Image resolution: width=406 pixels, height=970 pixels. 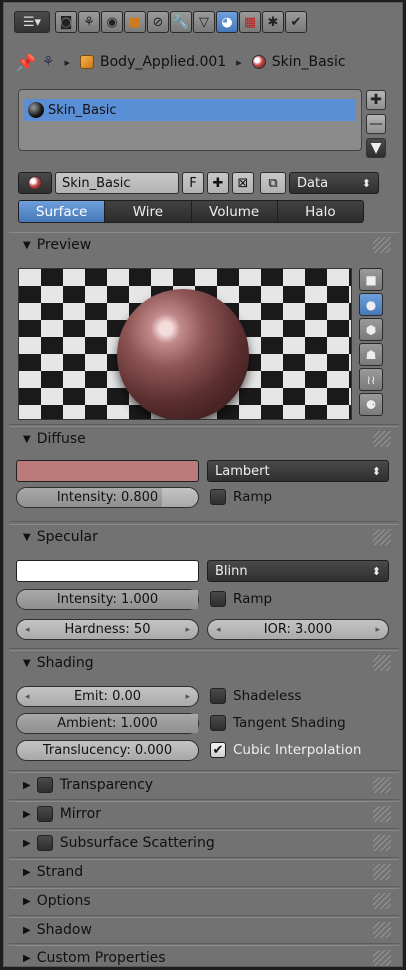 I want to click on specular-panel-title: Specular, so click(x=67, y=537).